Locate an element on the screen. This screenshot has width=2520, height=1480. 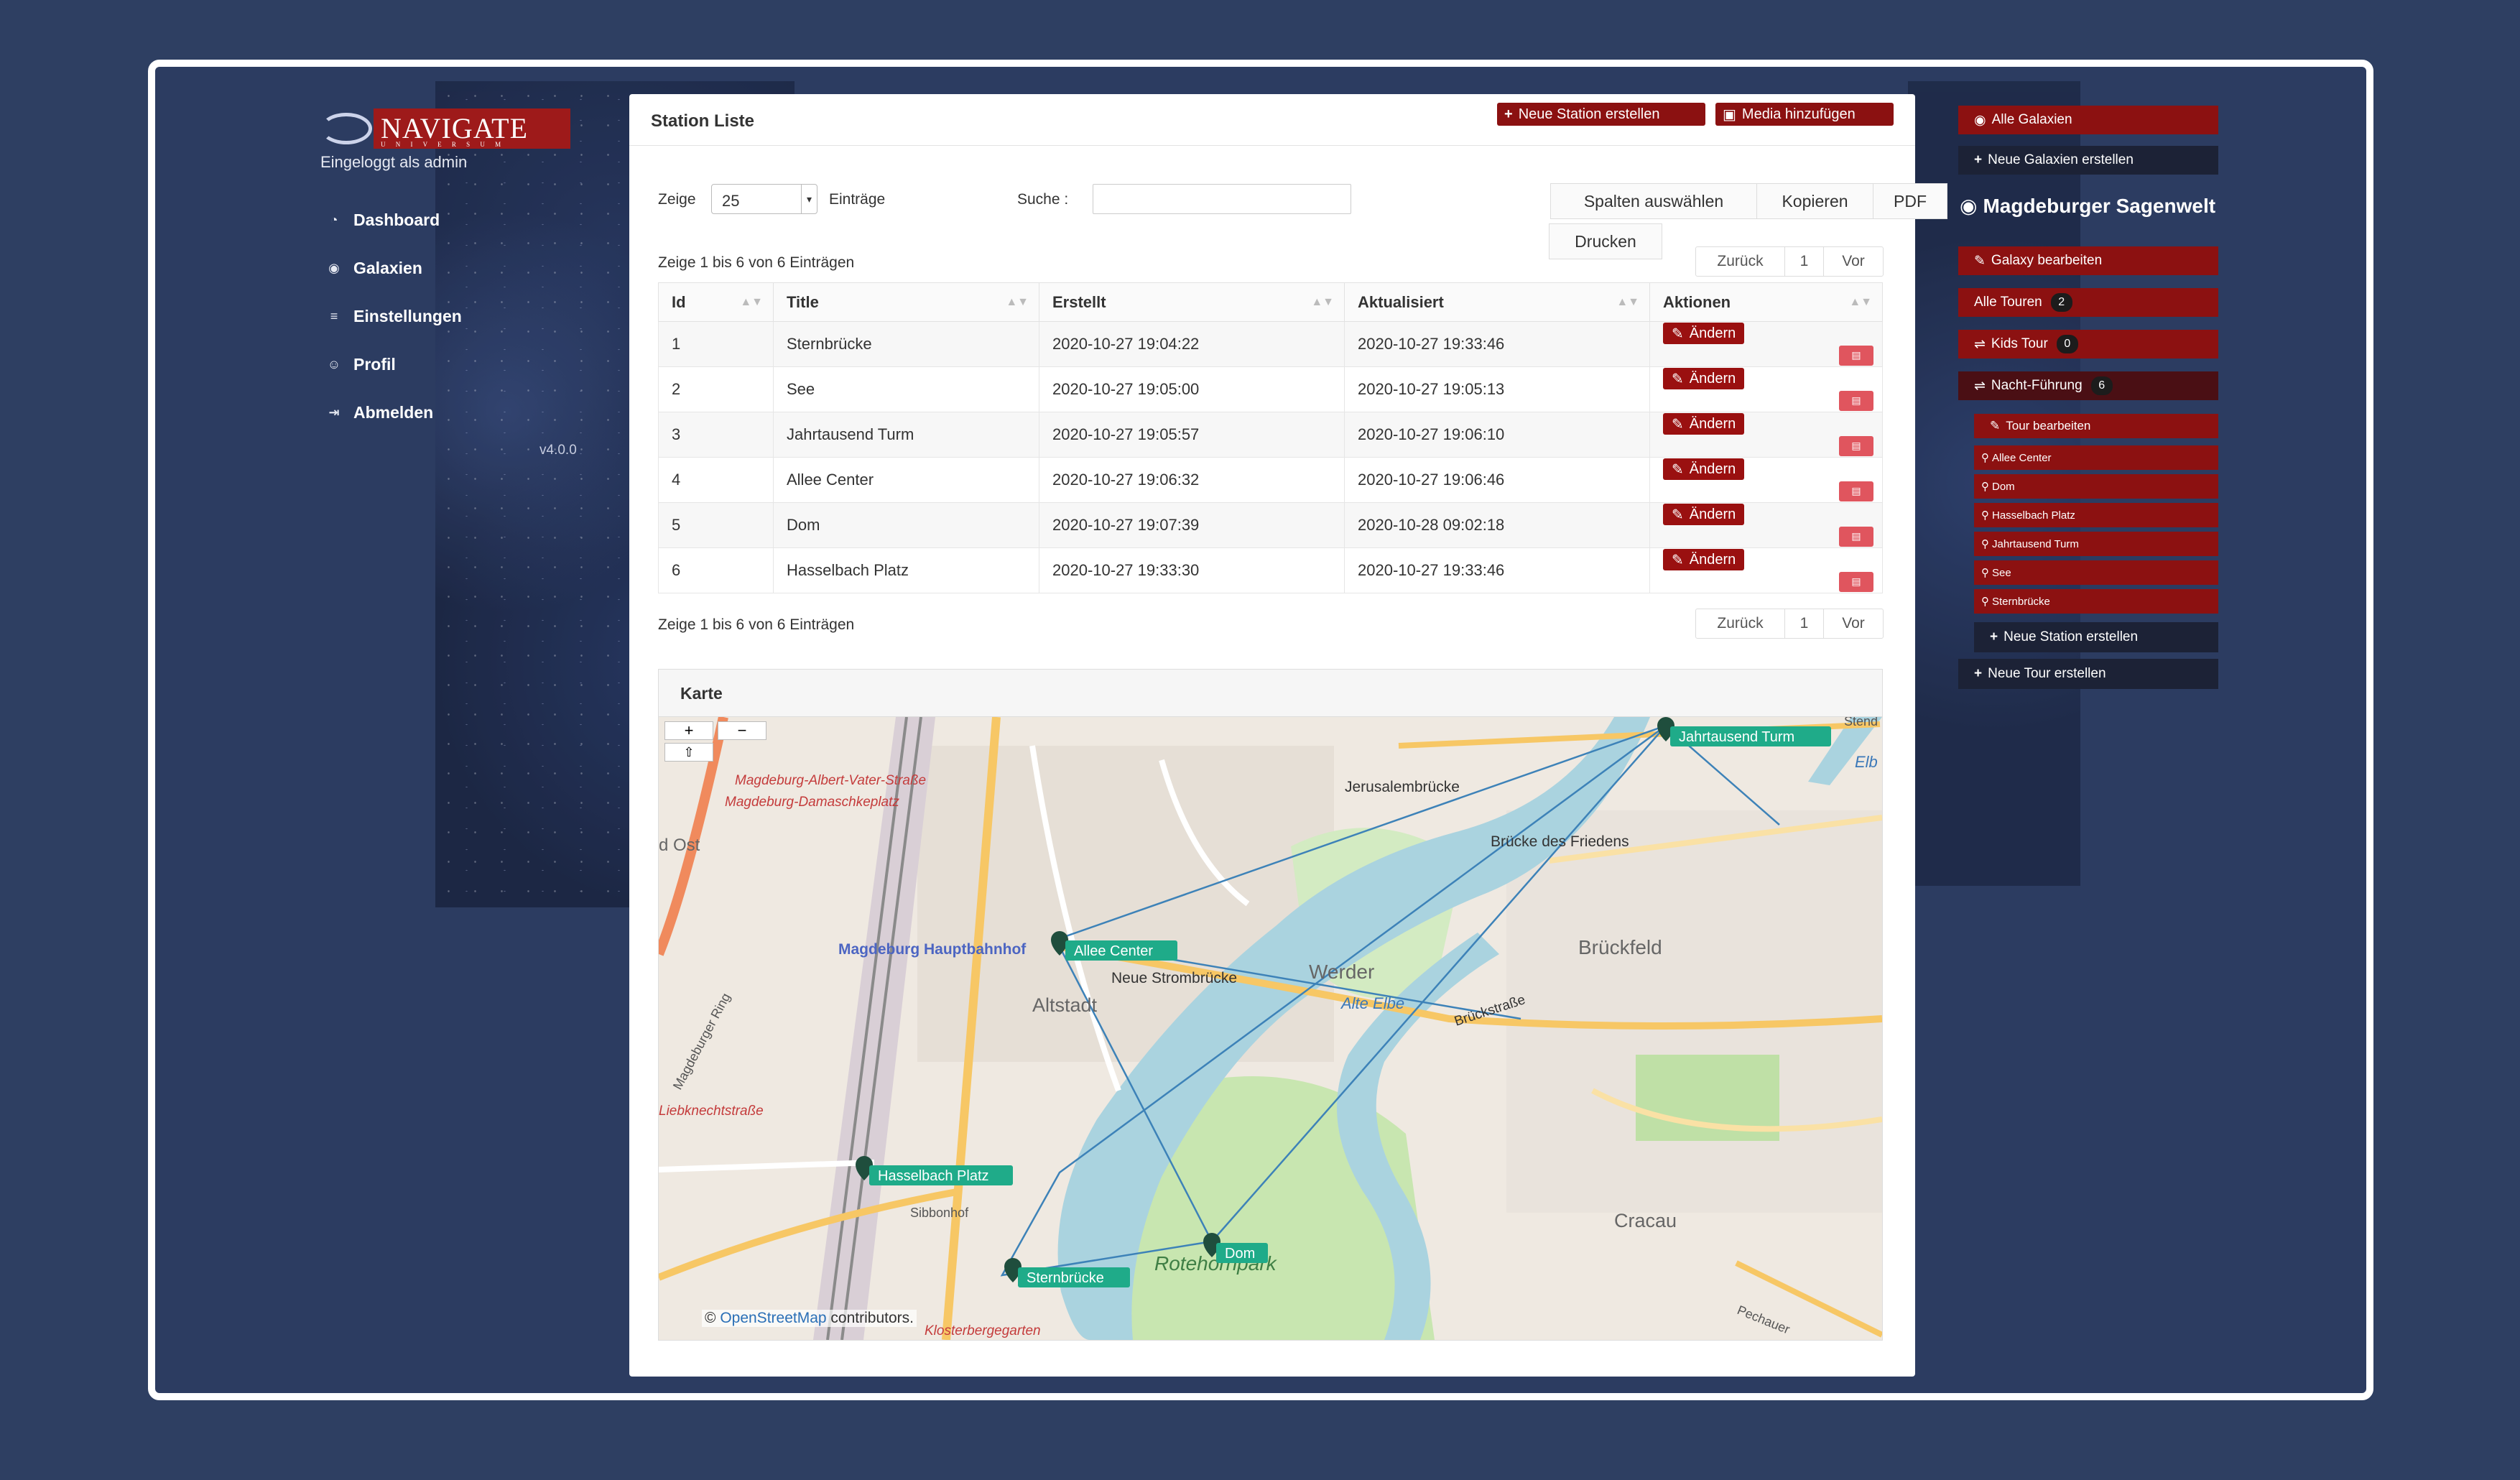
map-marker-label: Dom is located at coordinates (1240, 1254).